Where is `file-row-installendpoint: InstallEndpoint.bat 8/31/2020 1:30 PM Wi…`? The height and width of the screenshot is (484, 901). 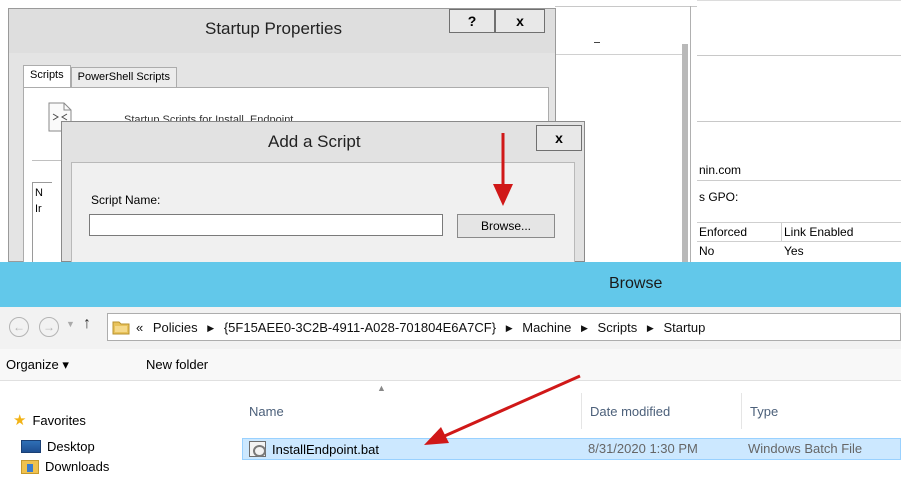 file-row-installendpoint: InstallEndpoint.bat 8/31/2020 1:30 PM Wi… is located at coordinates (571, 449).